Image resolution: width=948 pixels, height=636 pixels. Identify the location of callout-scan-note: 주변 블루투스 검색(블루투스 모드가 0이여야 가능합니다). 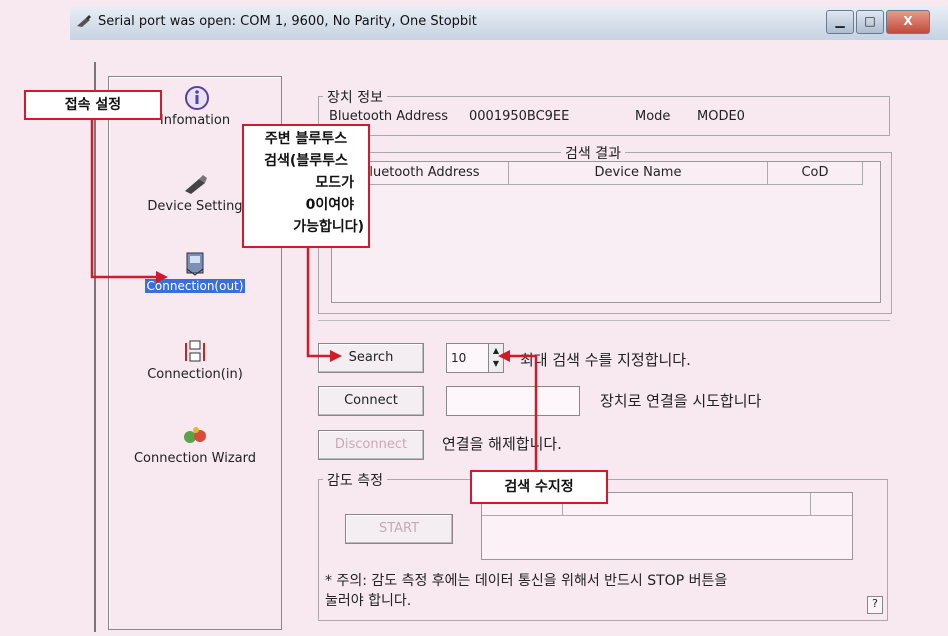
(306, 186).